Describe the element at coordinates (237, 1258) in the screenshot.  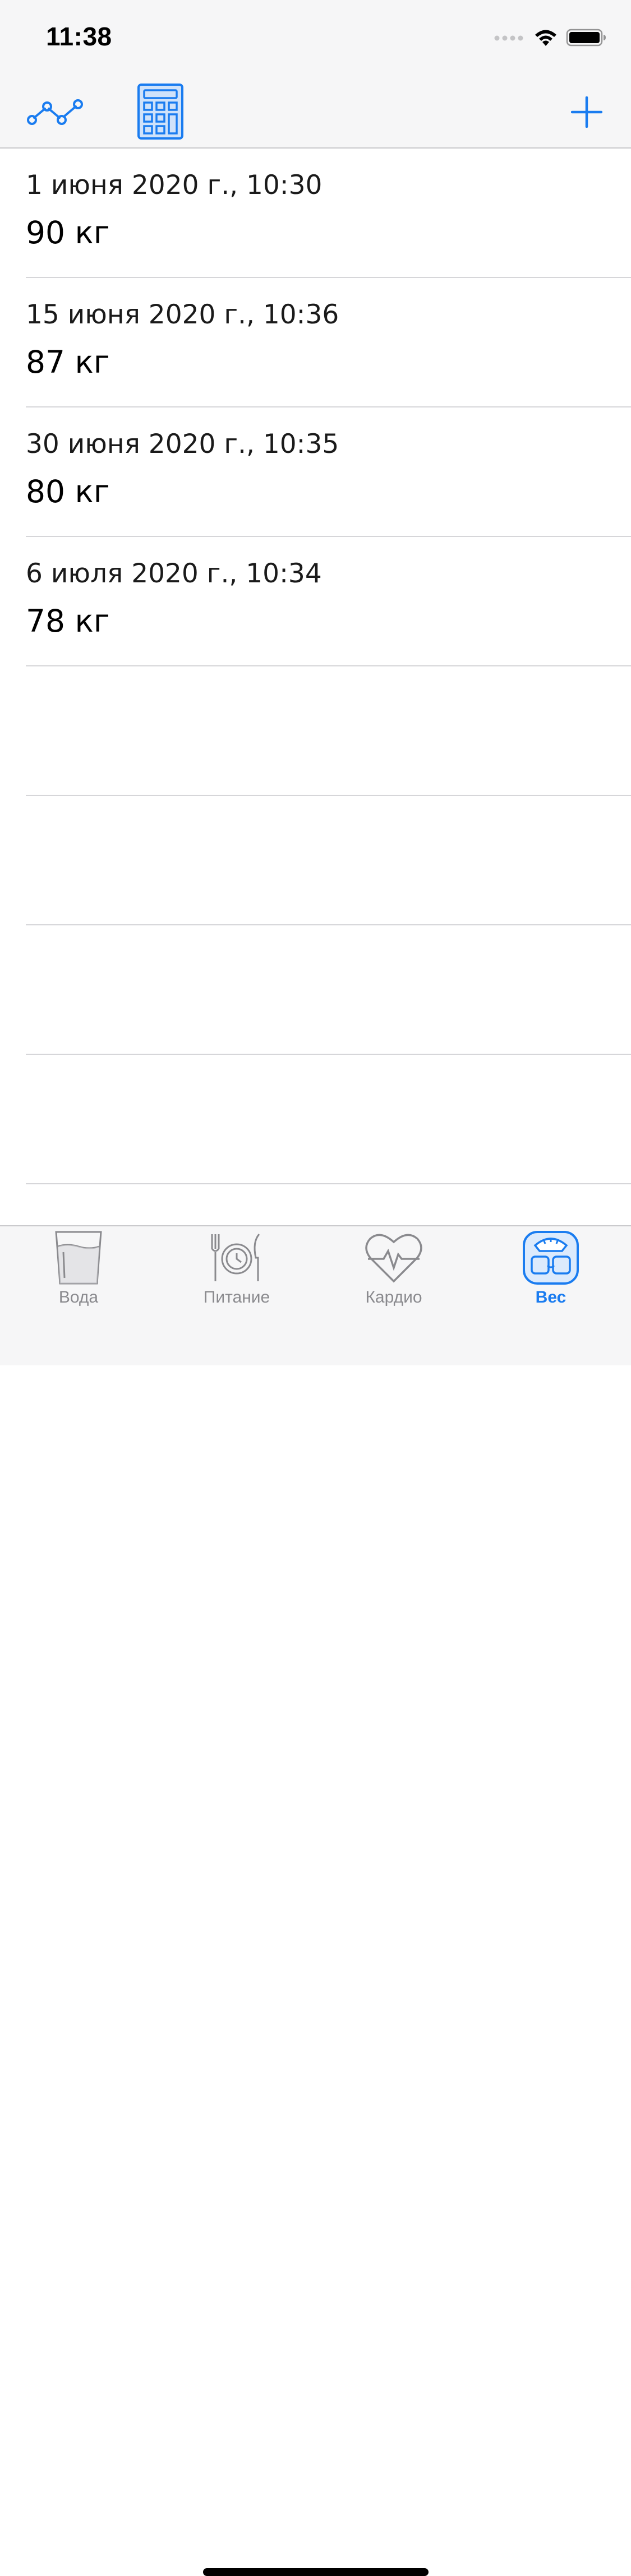
I see `plate-cutlery-icon` at that location.